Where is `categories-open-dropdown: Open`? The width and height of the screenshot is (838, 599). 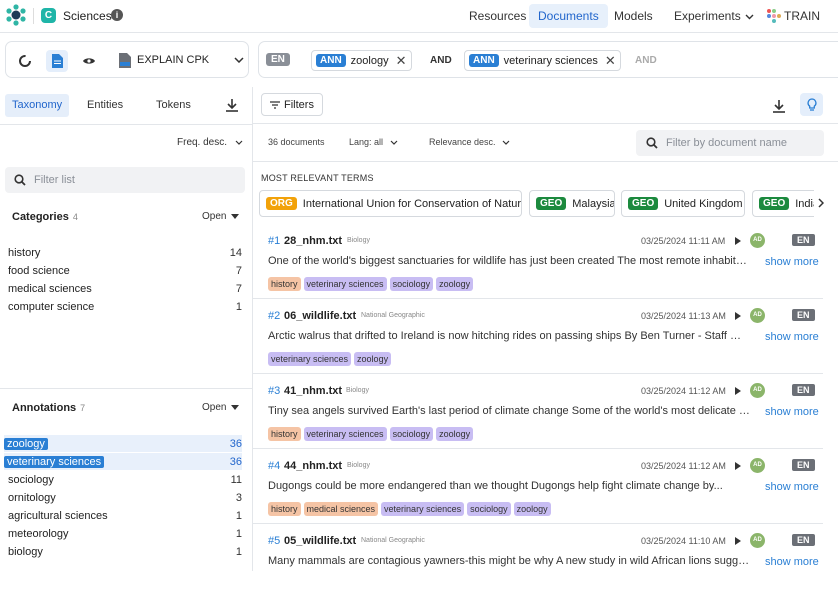 categories-open-dropdown: Open is located at coordinates (221, 216).